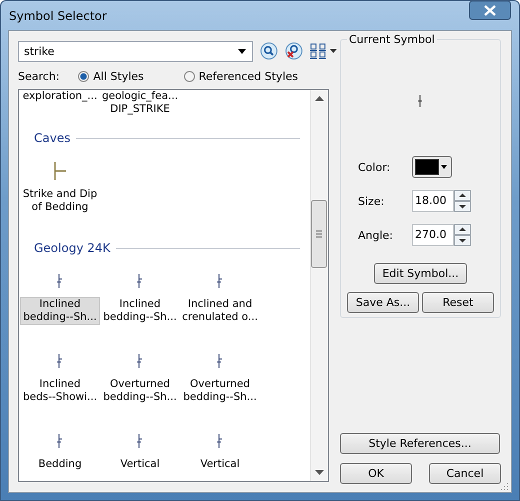  What do you see at coordinates (52, 138) in the screenshot?
I see `group-heading: Caves` at bounding box center [52, 138].